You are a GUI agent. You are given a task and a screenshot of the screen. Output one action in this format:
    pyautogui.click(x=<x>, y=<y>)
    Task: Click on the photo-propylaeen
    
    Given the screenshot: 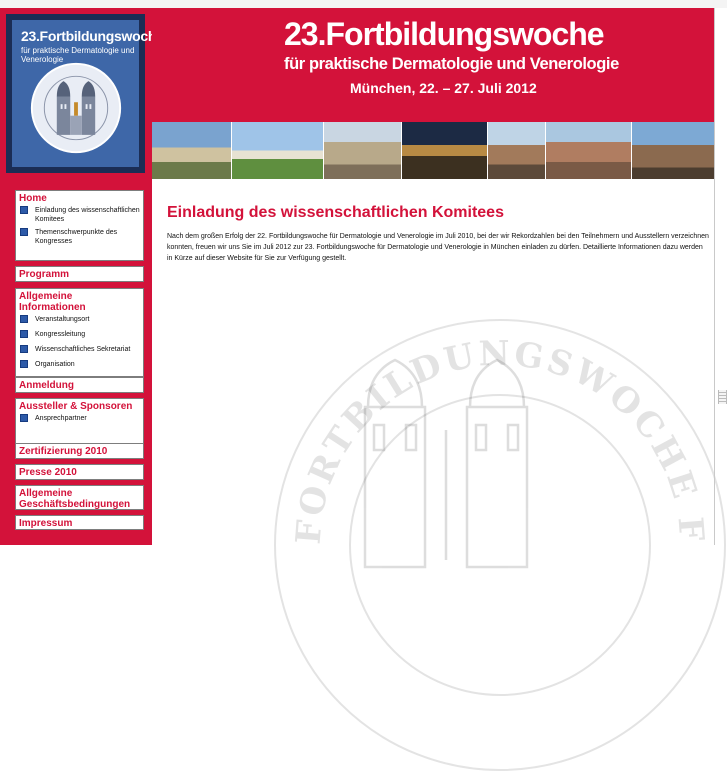 What is the action you would take?
    pyautogui.click(x=192, y=150)
    